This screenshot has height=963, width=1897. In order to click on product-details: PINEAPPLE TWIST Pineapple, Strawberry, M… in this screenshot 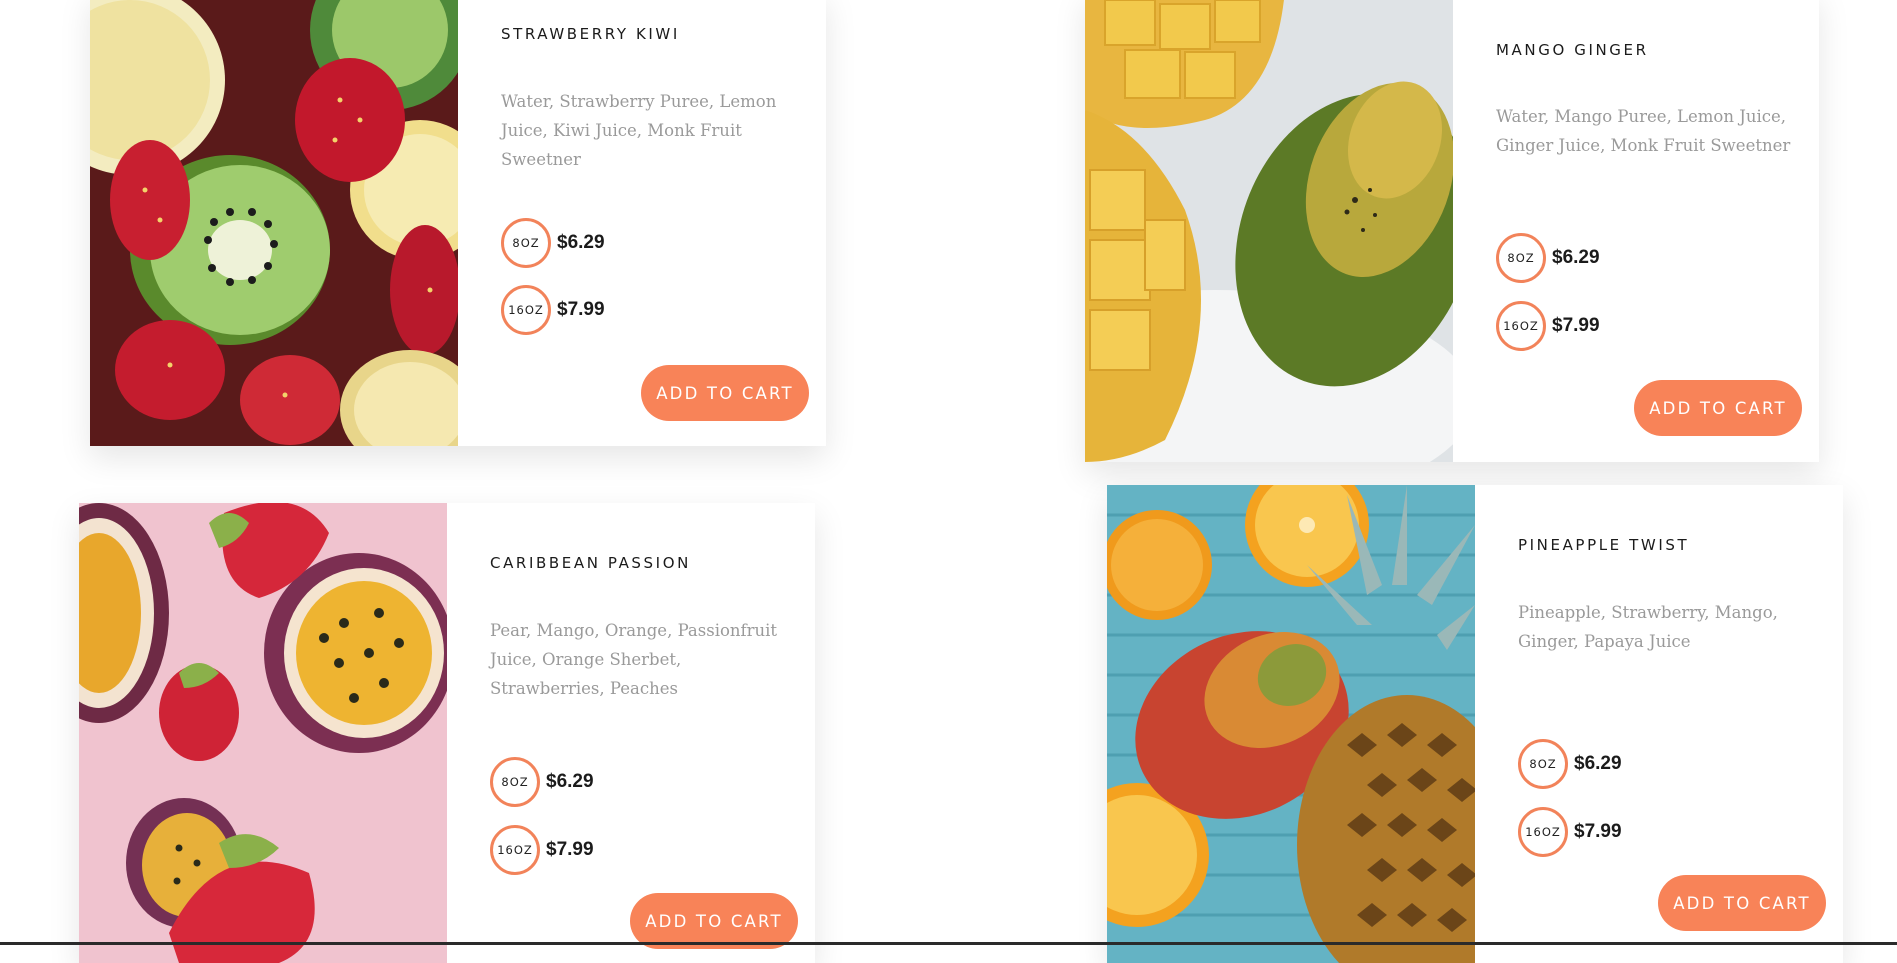, I will do `click(1659, 724)`.